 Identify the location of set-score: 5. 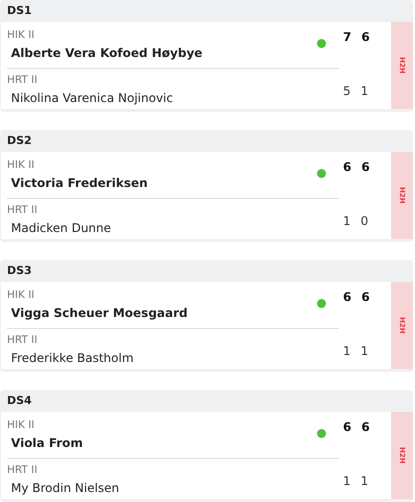
(347, 91).